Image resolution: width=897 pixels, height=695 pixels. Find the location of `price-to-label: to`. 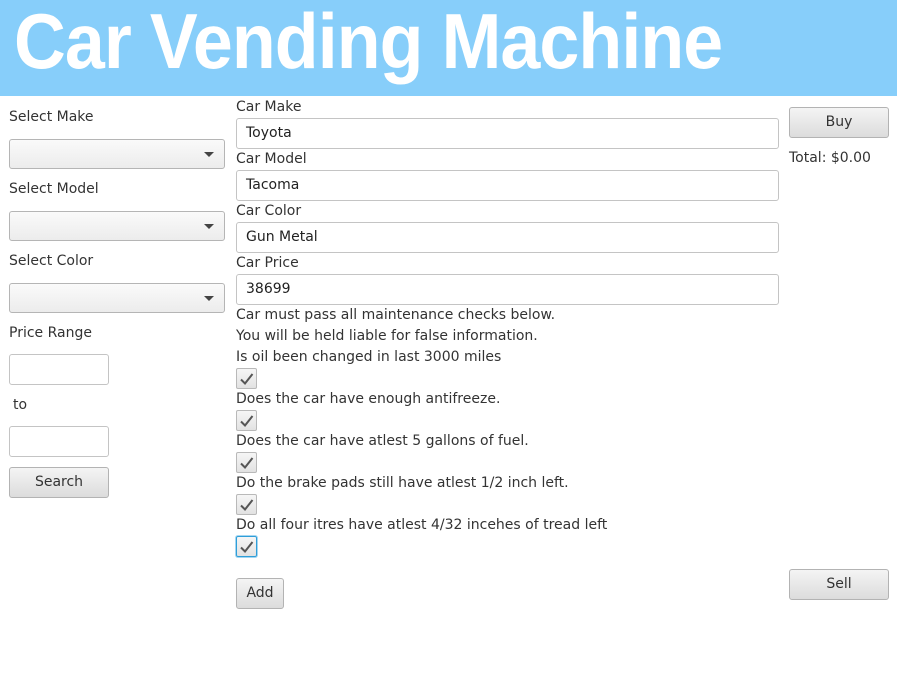

price-to-label: to is located at coordinates (20, 405).